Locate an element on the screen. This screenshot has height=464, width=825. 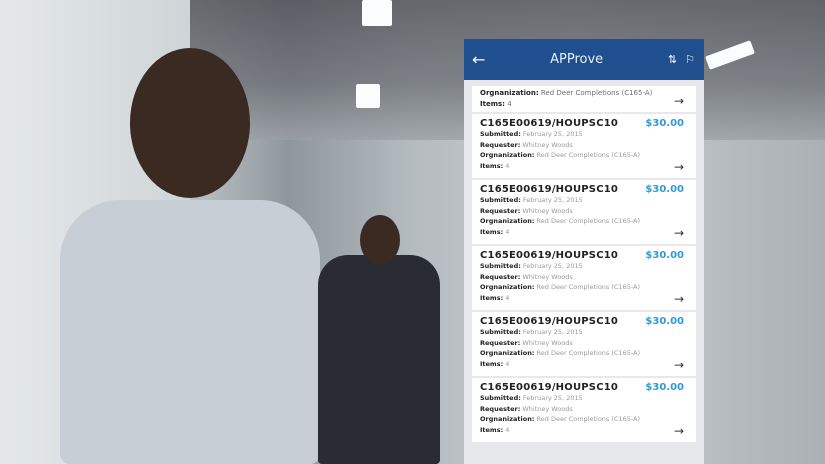
app-header: ← APProve ⇅ ⚐ is located at coordinates (584, 59).